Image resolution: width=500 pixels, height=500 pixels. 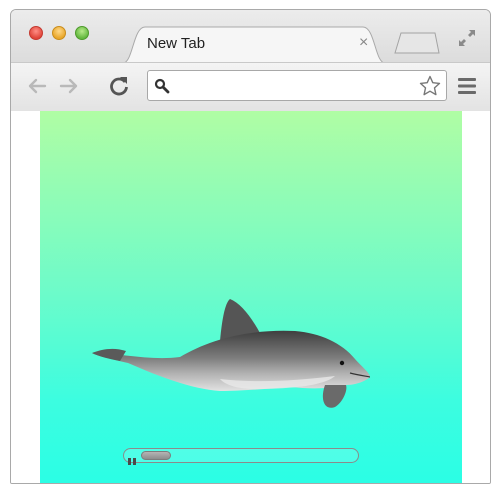 What do you see at coordinates (37, 86) in the screenshot?
I see `back-arrow-icon` at bounding box center [37, 86].